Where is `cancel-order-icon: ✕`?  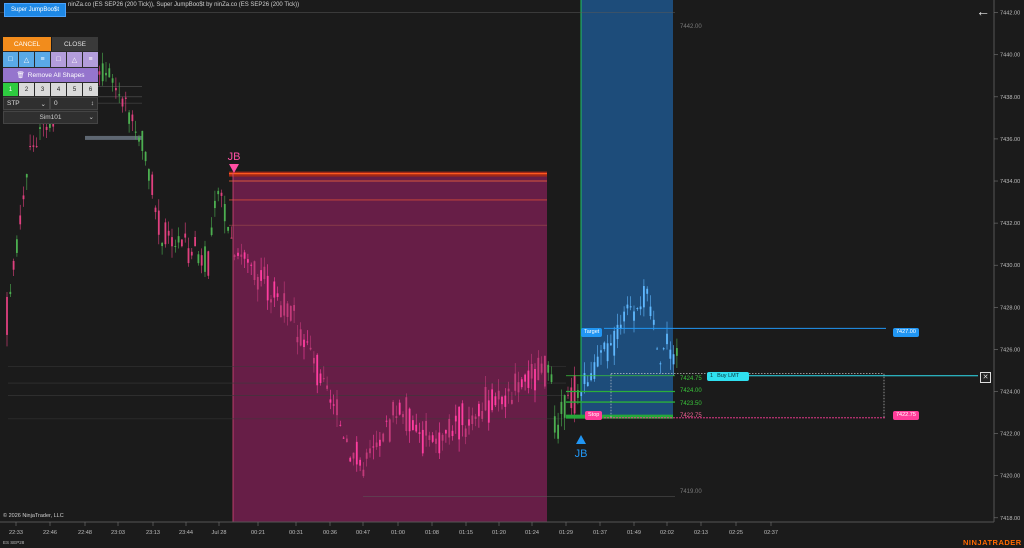
cancel-order-icon: ✕ is located at coordinates (985, 377).